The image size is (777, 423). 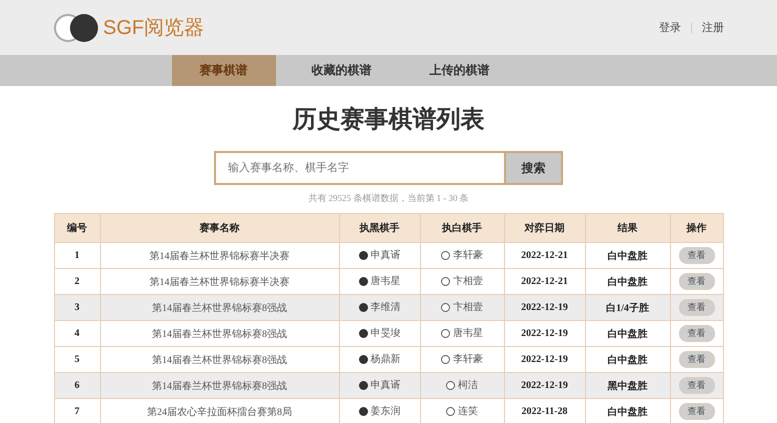 I want to click on column-header: 赛事名称, so click(x=219, y=228).